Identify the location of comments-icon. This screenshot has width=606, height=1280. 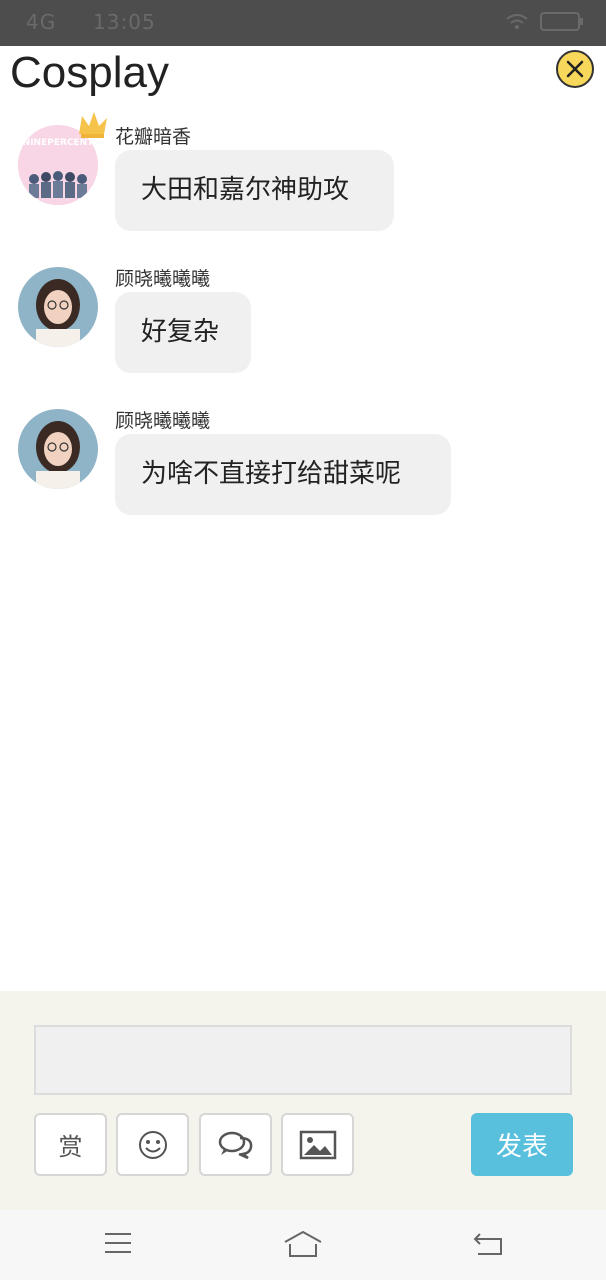
(235, 1145).